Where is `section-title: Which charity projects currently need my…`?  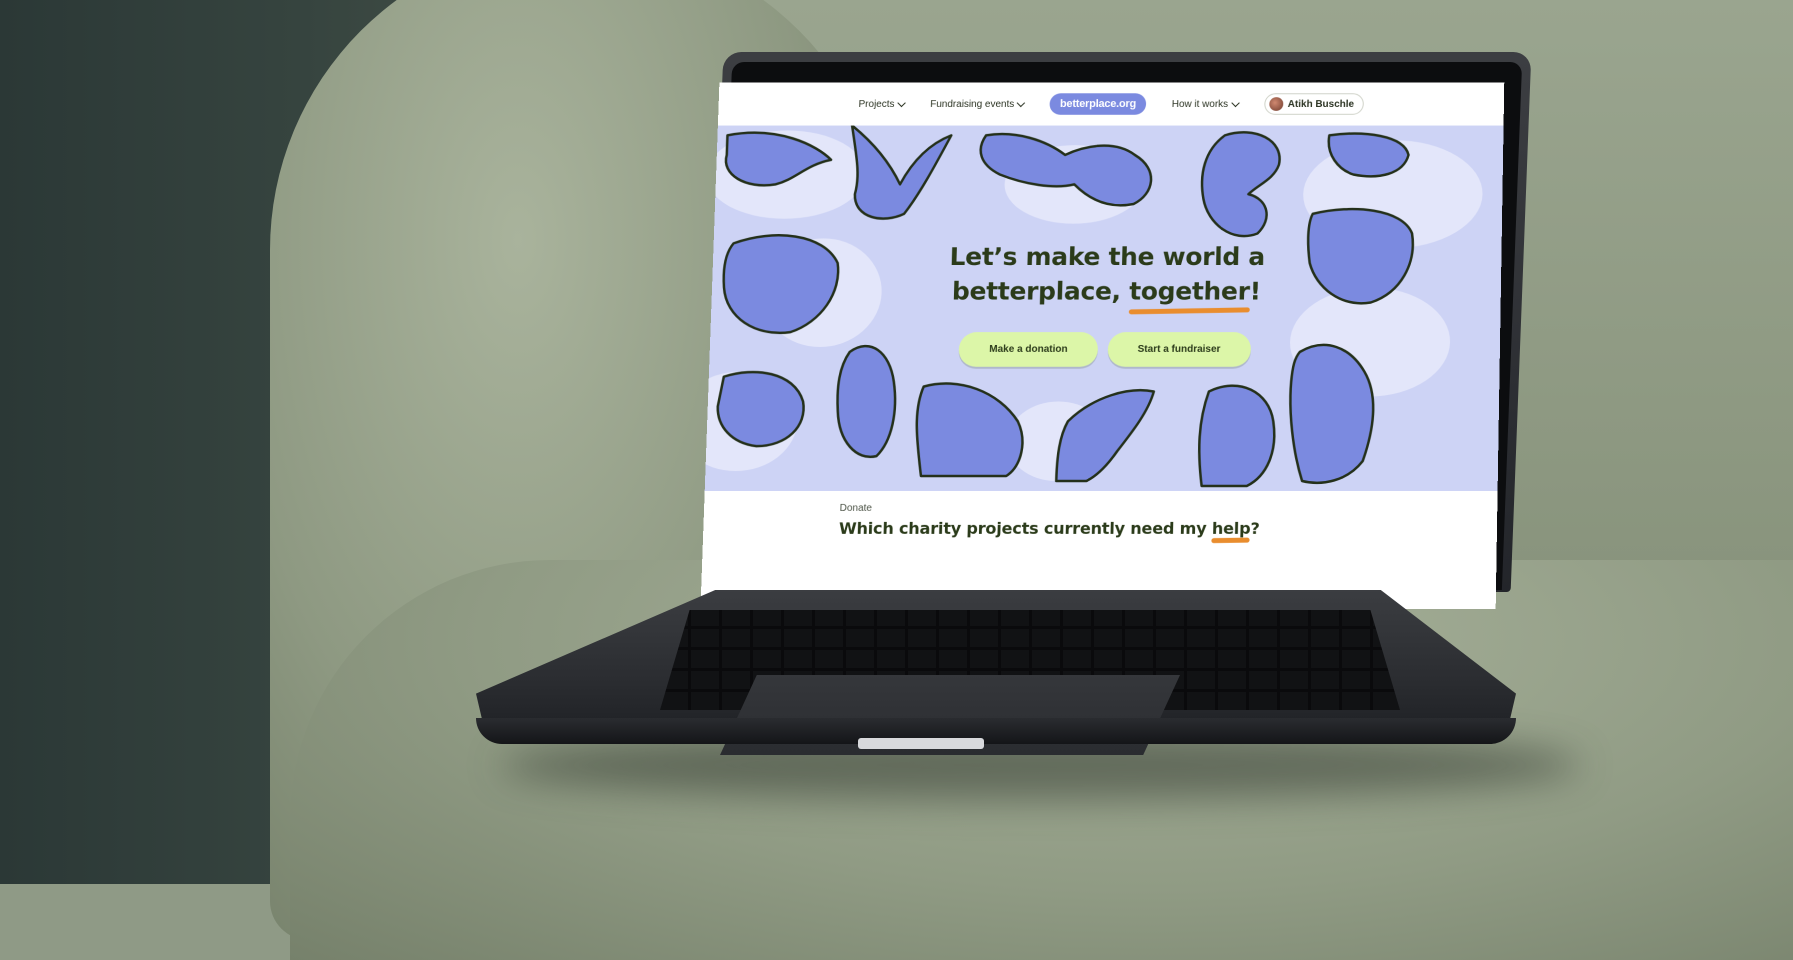 section-title: Which charity projects currently need my… is located at coordinates (1049, 531).